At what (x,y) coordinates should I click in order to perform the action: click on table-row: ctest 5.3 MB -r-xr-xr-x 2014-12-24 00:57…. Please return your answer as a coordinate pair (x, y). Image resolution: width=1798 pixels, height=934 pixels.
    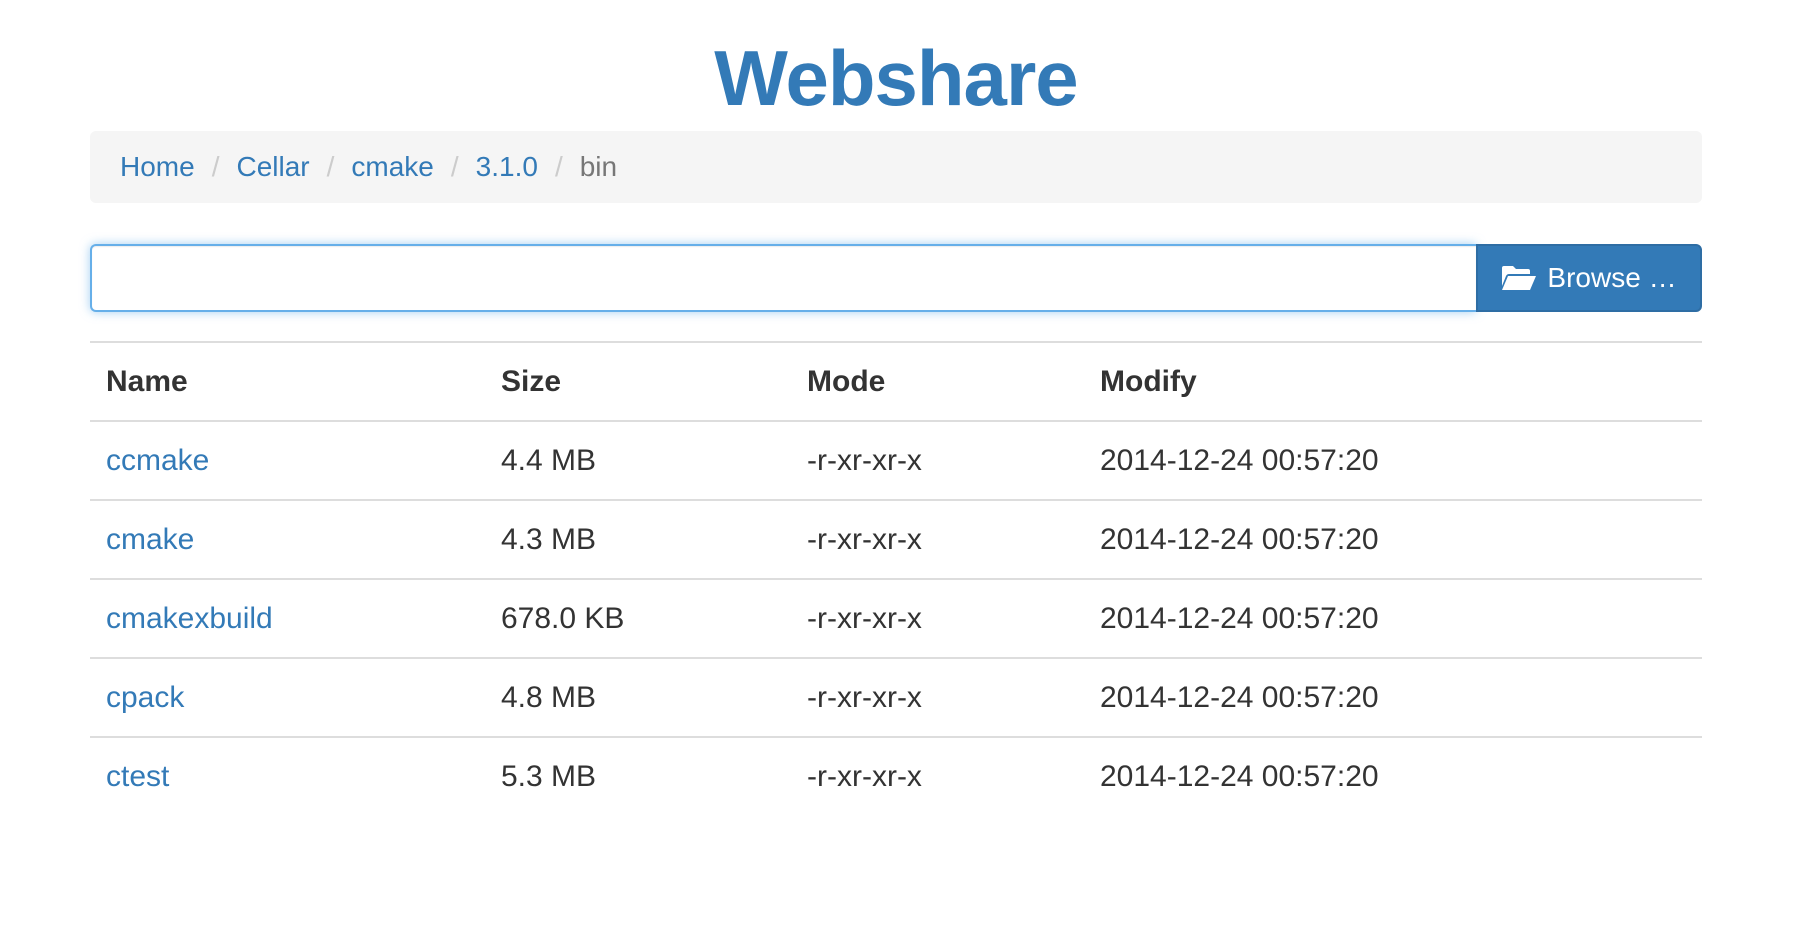
    Looking at the image, I should click on (896, 776).